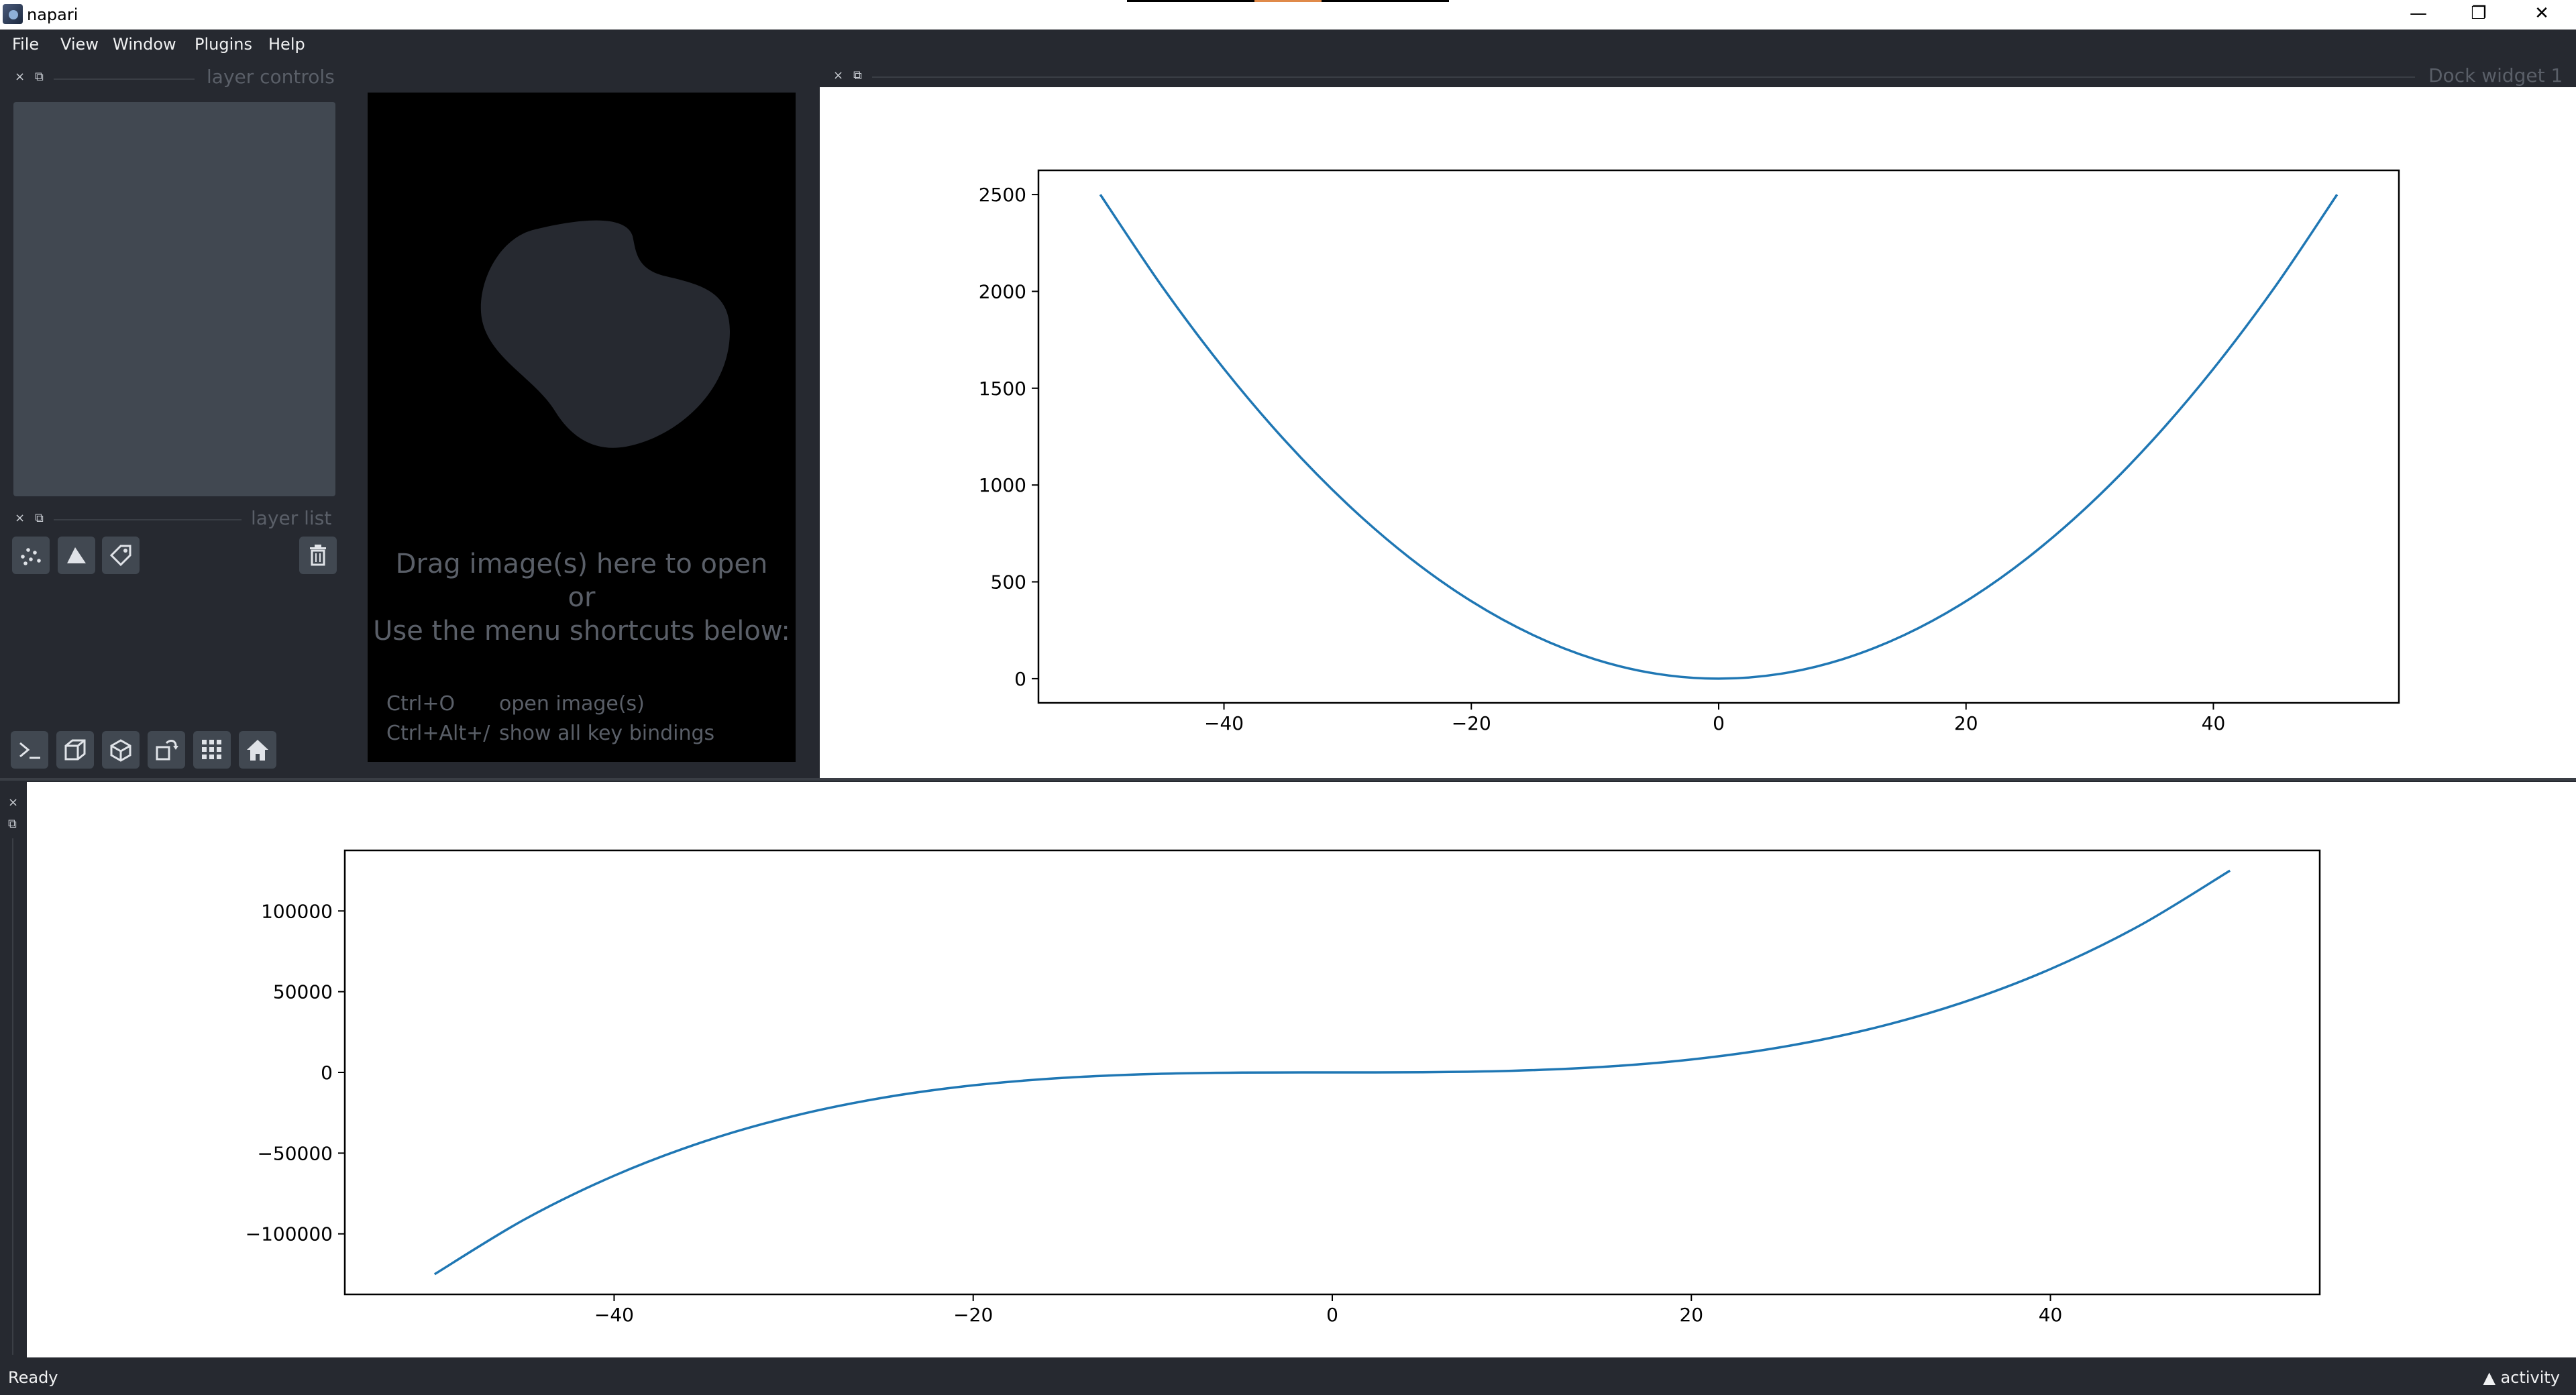 This screenshot has width=2576, height=1395. I want to click on status-bar: Ready ▲ activity, so click(1288, 1377).